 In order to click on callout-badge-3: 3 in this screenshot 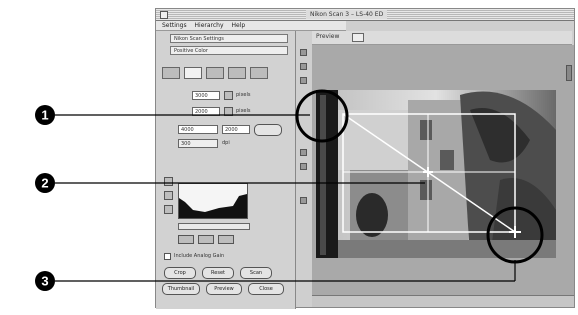, I will do `click(45, 281)`.